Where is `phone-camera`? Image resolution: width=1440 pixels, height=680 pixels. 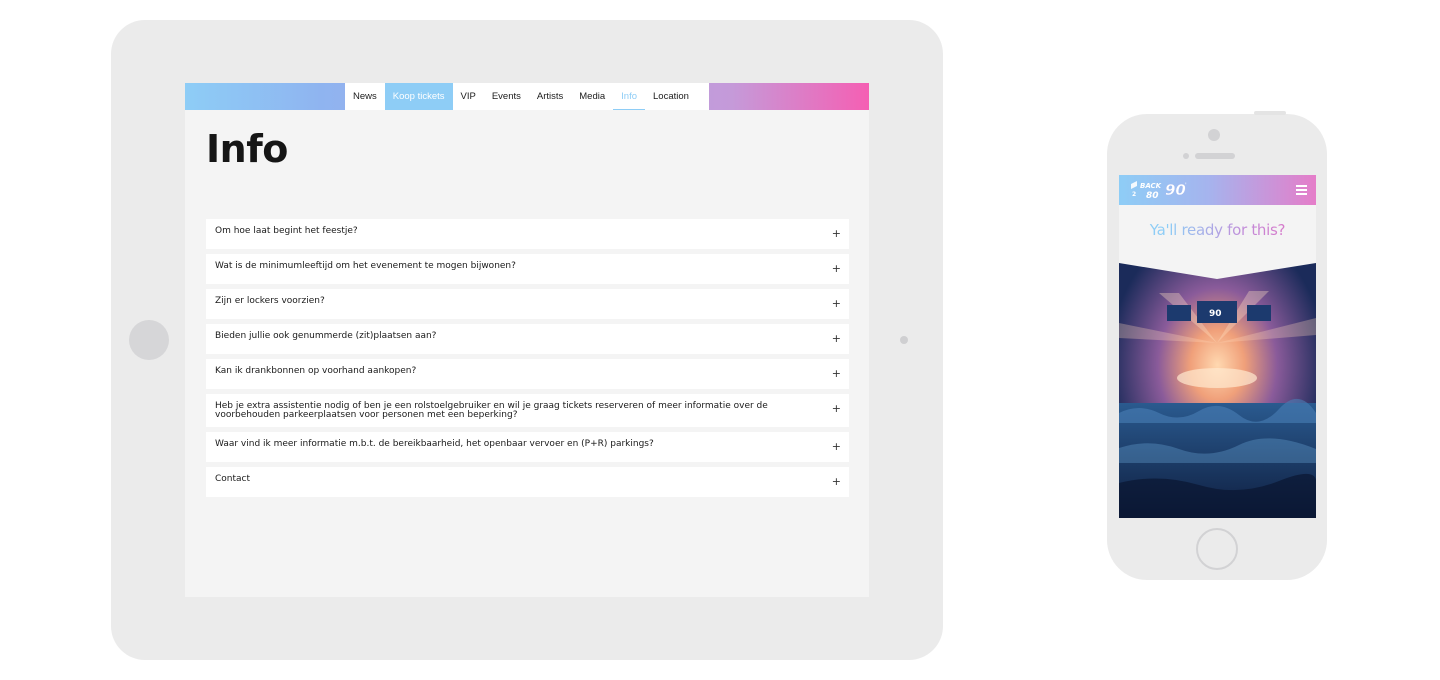
phone-camera is located at coordinates (1214, 135).